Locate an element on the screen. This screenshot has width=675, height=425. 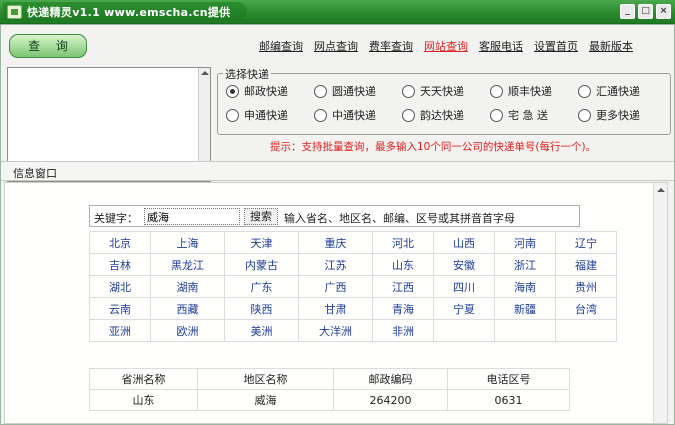
maximize-button: □ is located at coordinates (645, 11).